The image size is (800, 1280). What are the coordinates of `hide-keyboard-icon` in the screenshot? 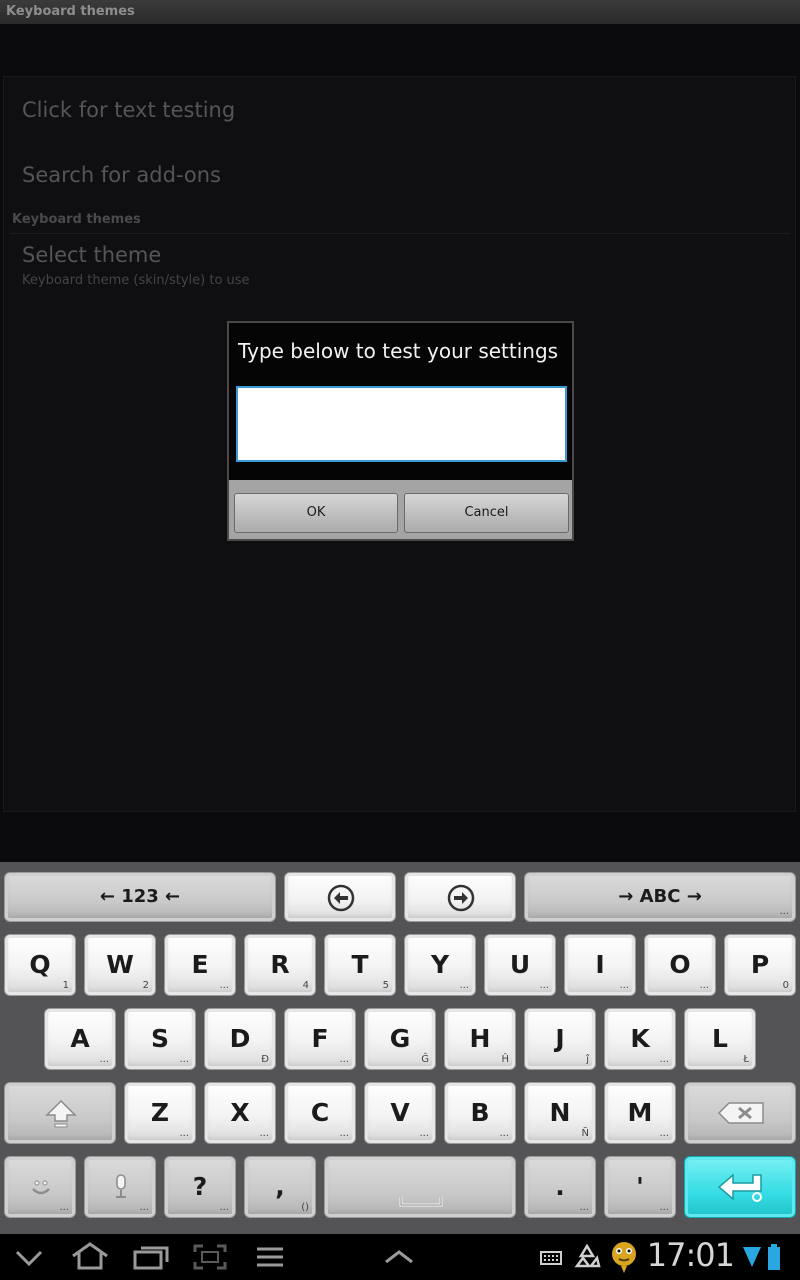 It's located at (399, 1257).